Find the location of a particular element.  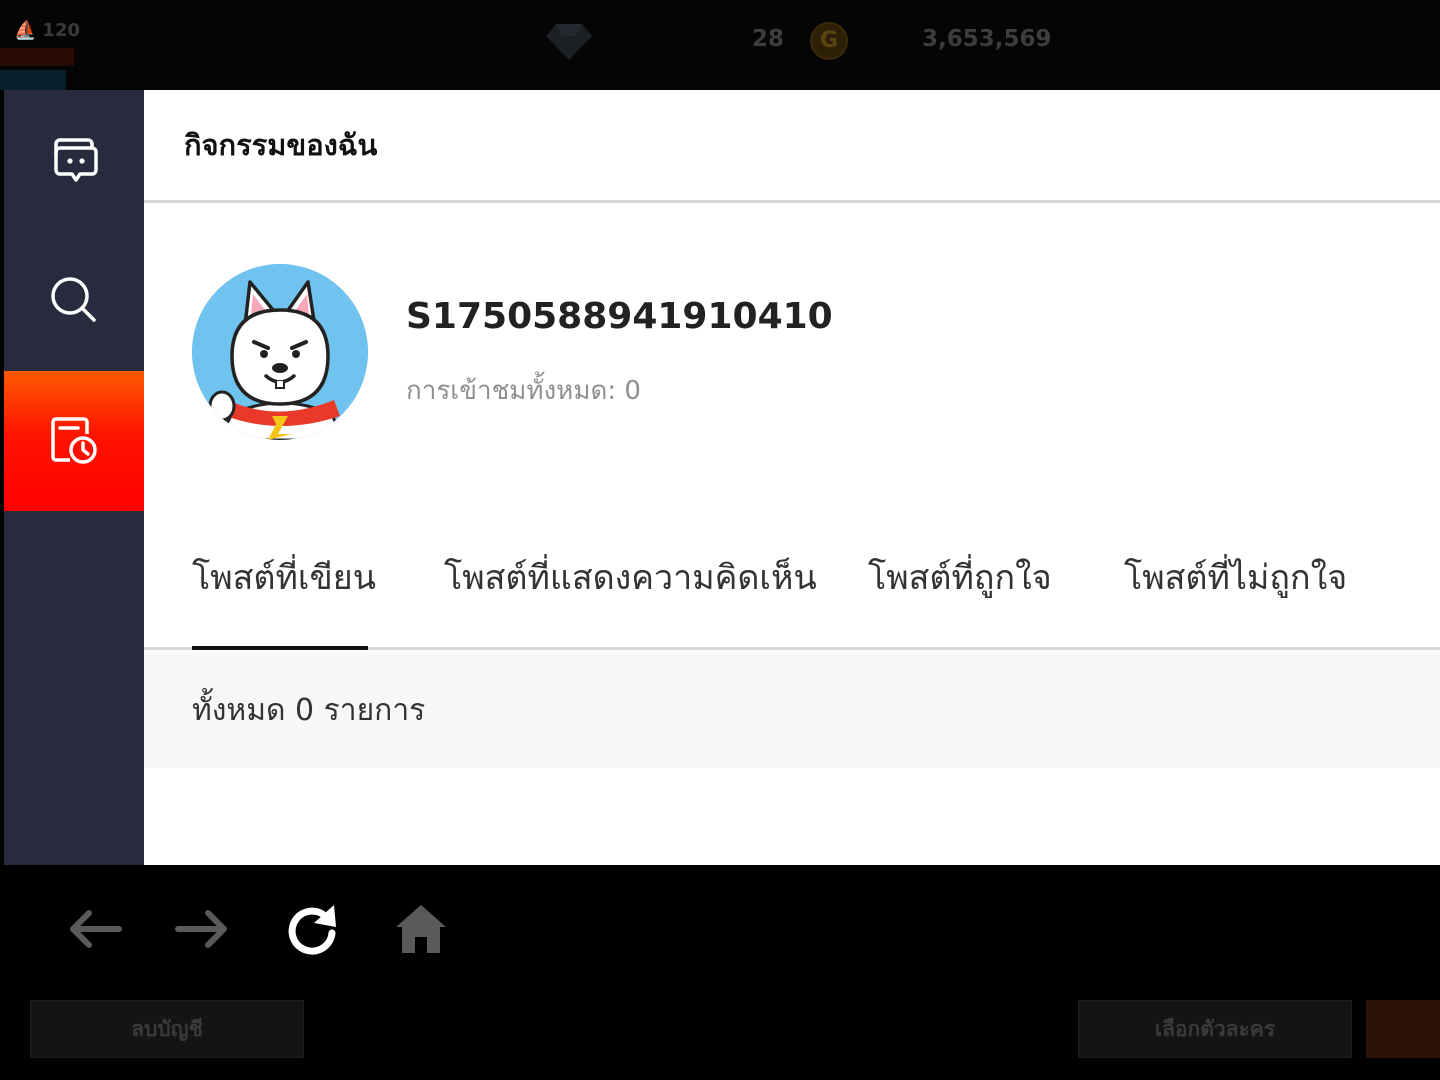

search-icon is located at coordinates (73, 299).